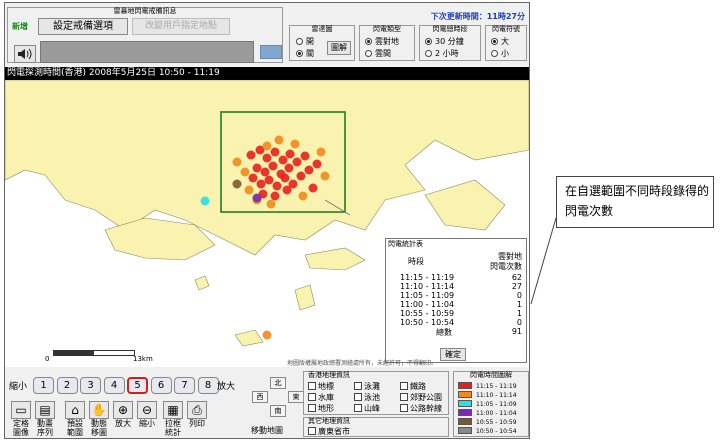  Describe the element at coordinates (161, 385) in the screenshot. I see `zoom-level-6-button: 6` at that location.